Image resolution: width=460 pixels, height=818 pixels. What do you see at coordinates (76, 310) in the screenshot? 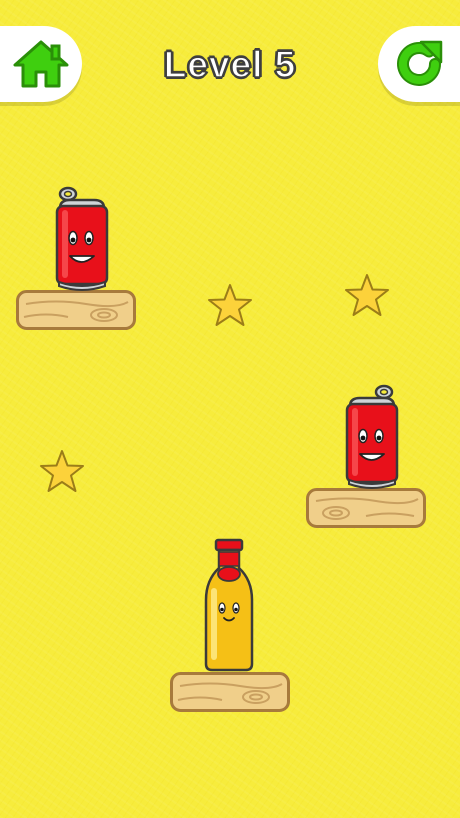
I see `wood-platform-left` at bounding box center [76, 310].